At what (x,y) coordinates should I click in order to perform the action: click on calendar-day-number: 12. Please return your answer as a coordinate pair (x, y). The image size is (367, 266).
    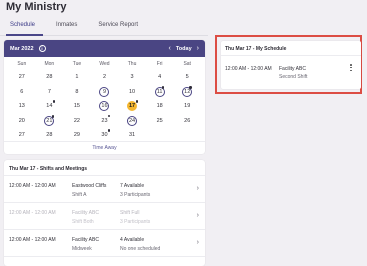
    Looking at the image, I should click on (187, 91).